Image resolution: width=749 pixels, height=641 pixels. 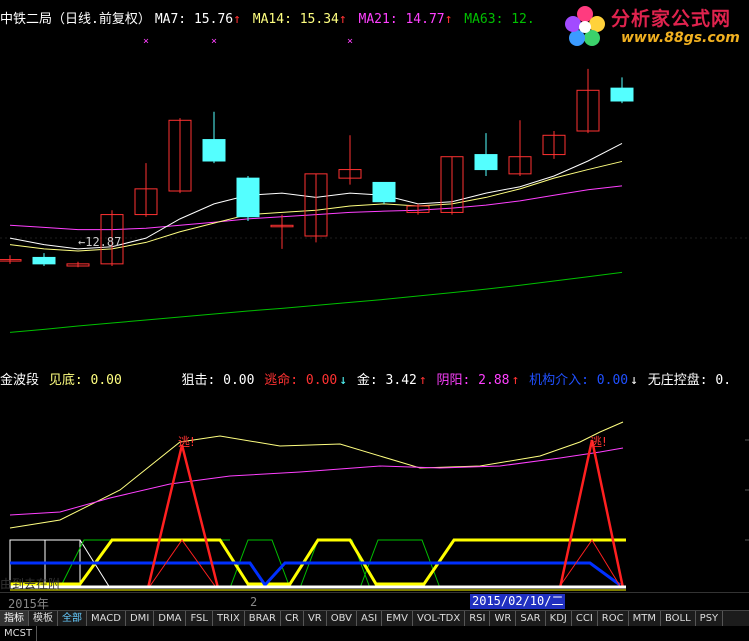 I want to click on page-label: 2, so click(x=254, y=602).